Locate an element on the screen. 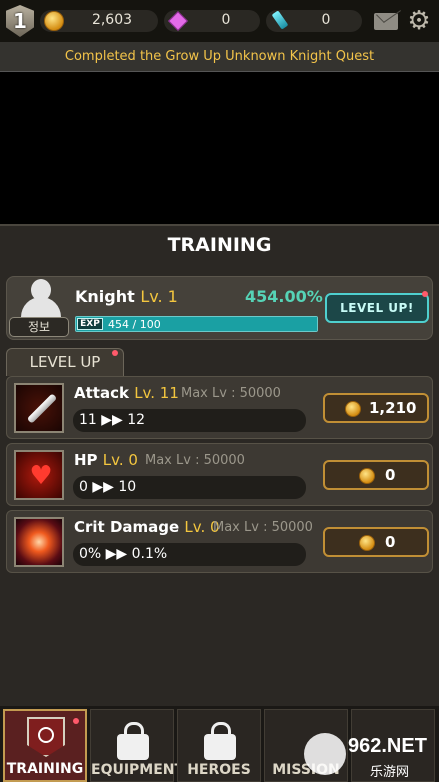  skill-progress: 11 ▶▶ 12 is located at coordinates (189, 420).